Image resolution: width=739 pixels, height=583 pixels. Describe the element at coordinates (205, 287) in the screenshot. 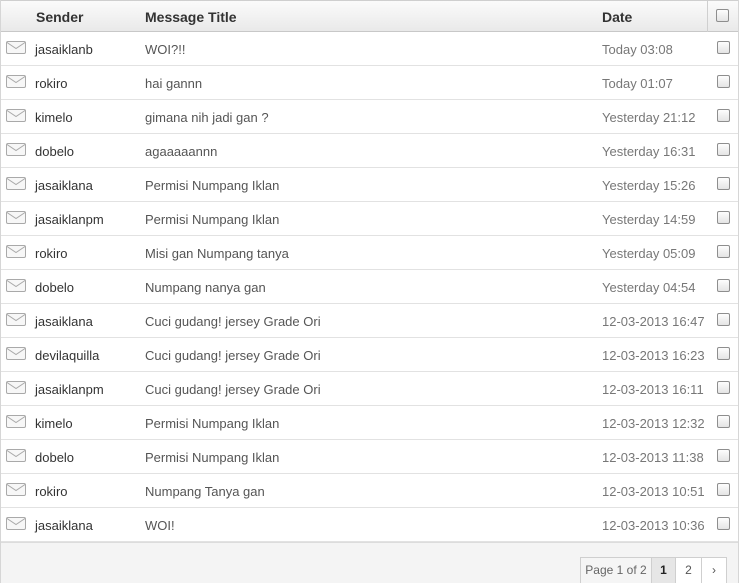

I see `message-title: Numpang nanya gan` at that location.